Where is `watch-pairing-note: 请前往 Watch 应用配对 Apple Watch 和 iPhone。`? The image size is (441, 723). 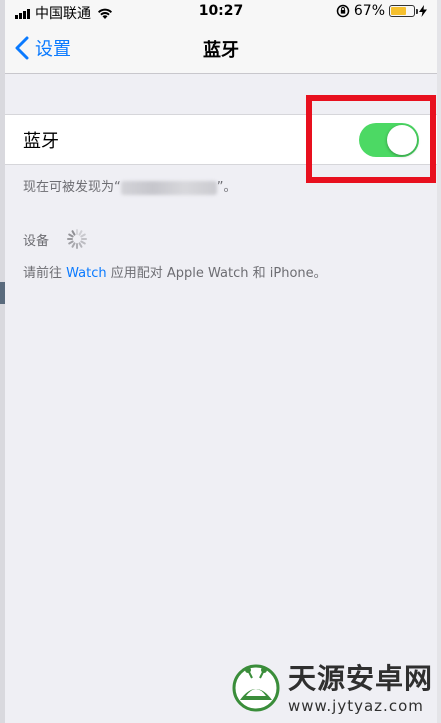
watch-pairing-note: 请前往 Watch 应用配对 Apple Watch 和 iPhone。 is located at coordinates (175, 271).